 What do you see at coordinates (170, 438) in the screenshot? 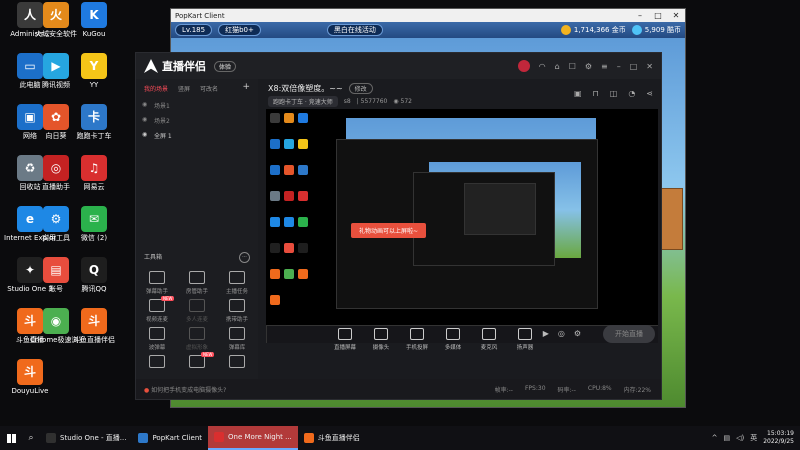
I see `taskbar-app: PopKart Client` at bounding box center [170, 438].